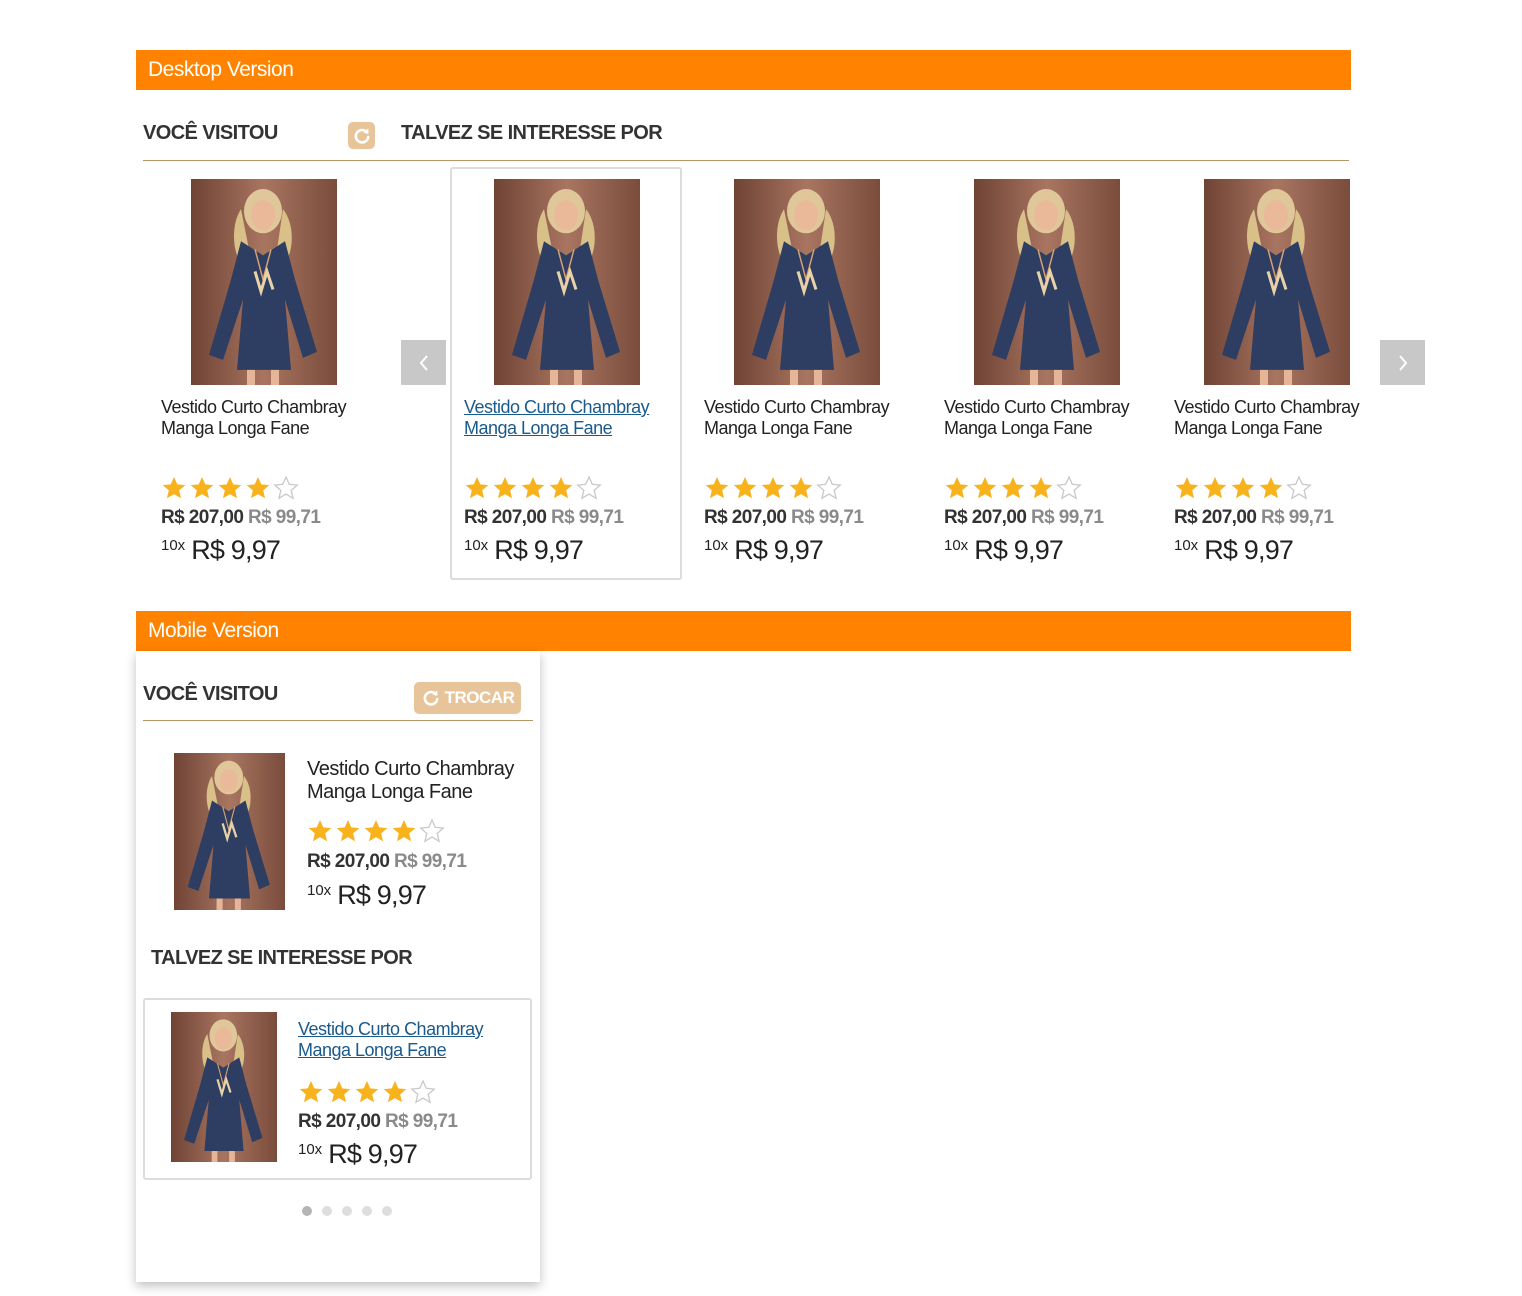 Image resolution: width=1522 pixels, height=1296 pixels. What do you see at coordinates (467, 698) in the screenshot?
I see `trocar-button: TROCAR` at bounding box center [467, 698].